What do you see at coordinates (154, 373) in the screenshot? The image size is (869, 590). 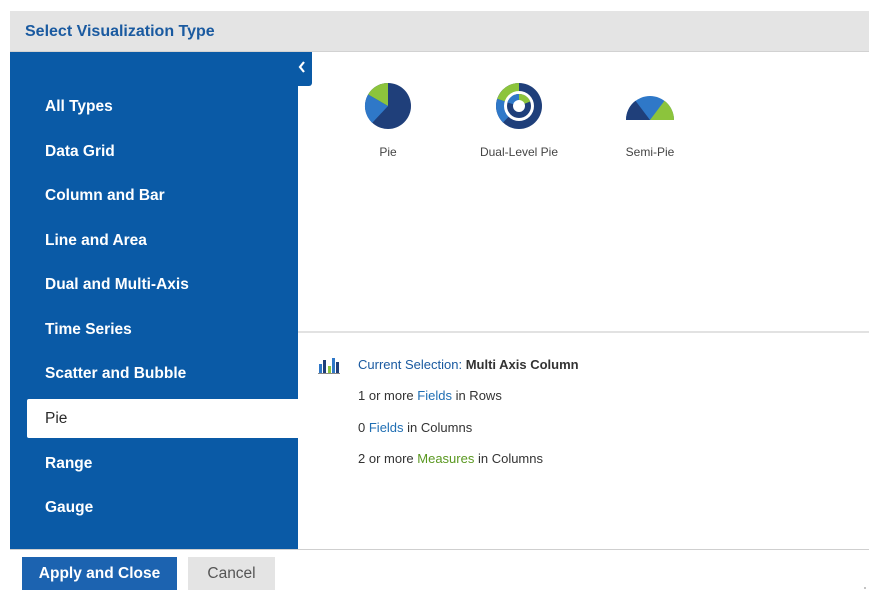 I see `sidebar-item-scatter-and-bubble: Scatter and Bubble` at bounding box center [154, 373].